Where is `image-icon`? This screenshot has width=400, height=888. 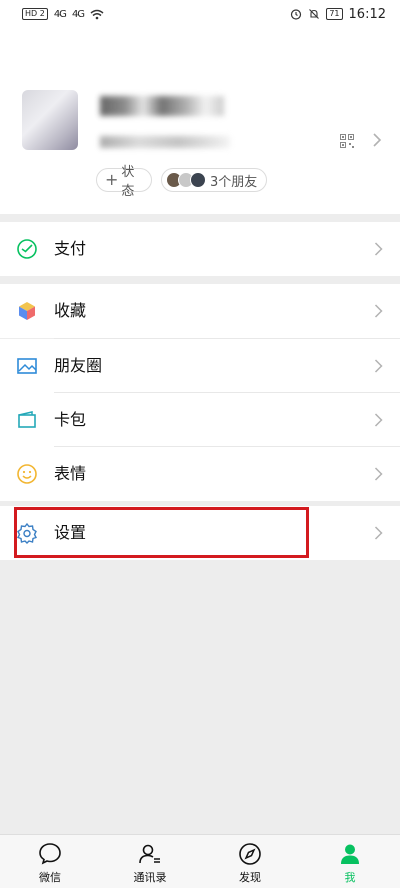
image-icon is located at coordinates (27, 366).